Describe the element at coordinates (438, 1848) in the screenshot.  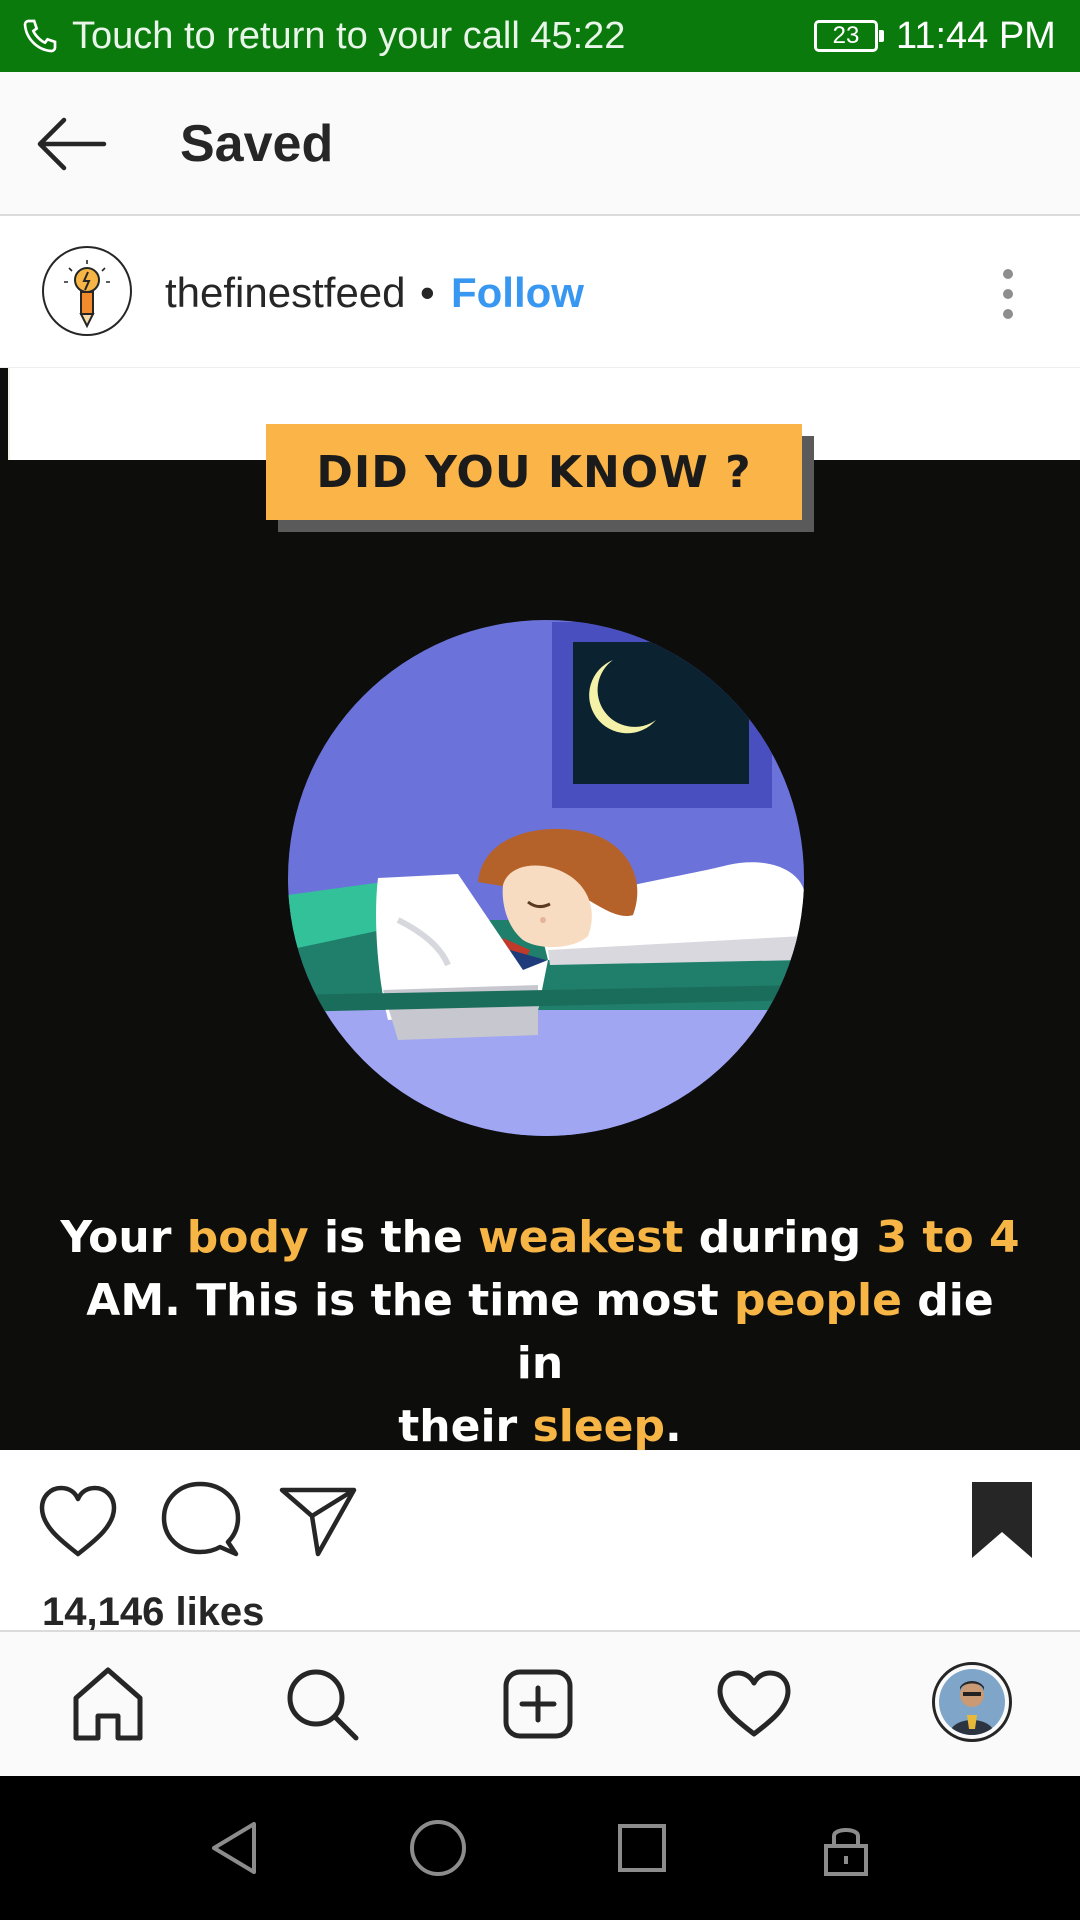
I see `home-circle-icon` at that location.